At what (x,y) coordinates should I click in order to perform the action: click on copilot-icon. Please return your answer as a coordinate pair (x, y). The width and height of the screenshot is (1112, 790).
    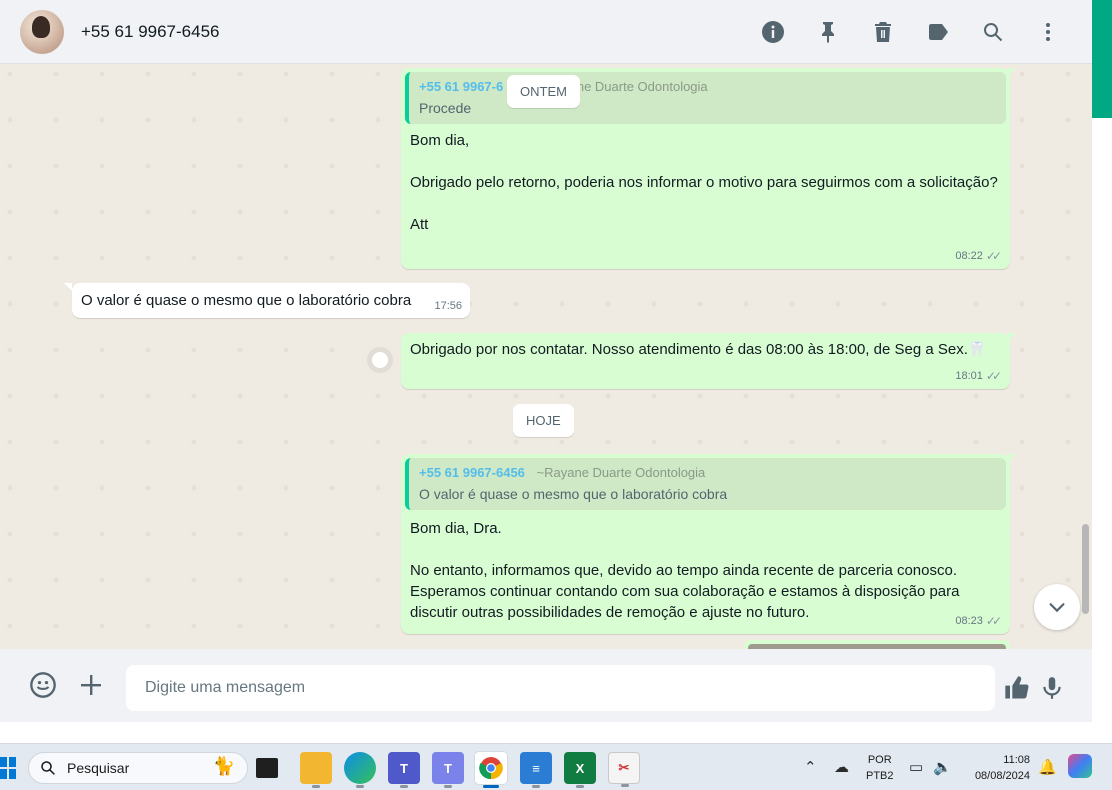
    Looking at the image, I should click on (1080, 766).